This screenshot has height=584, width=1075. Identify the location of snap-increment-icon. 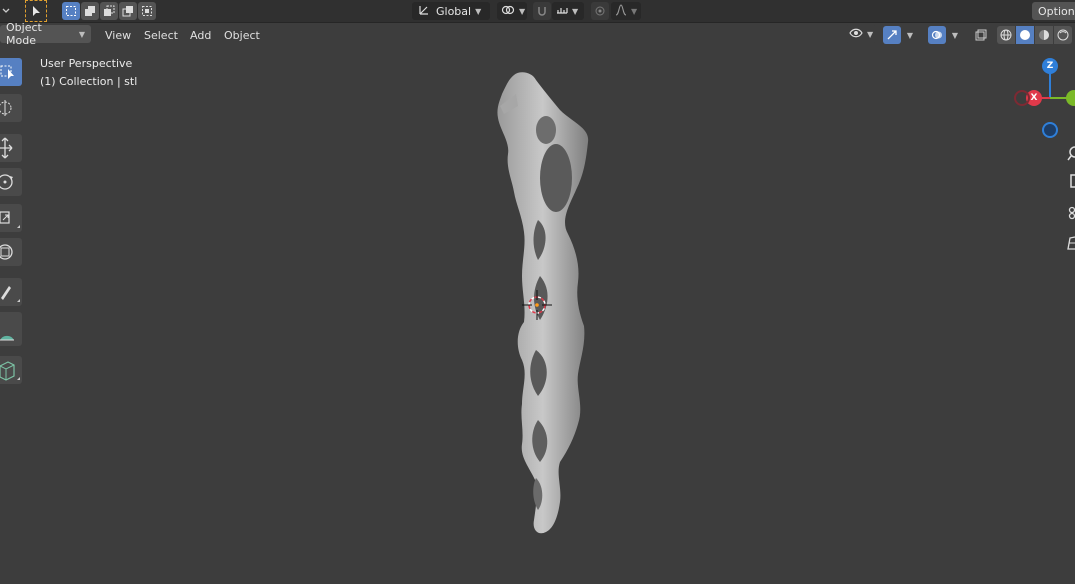
(562, 11).